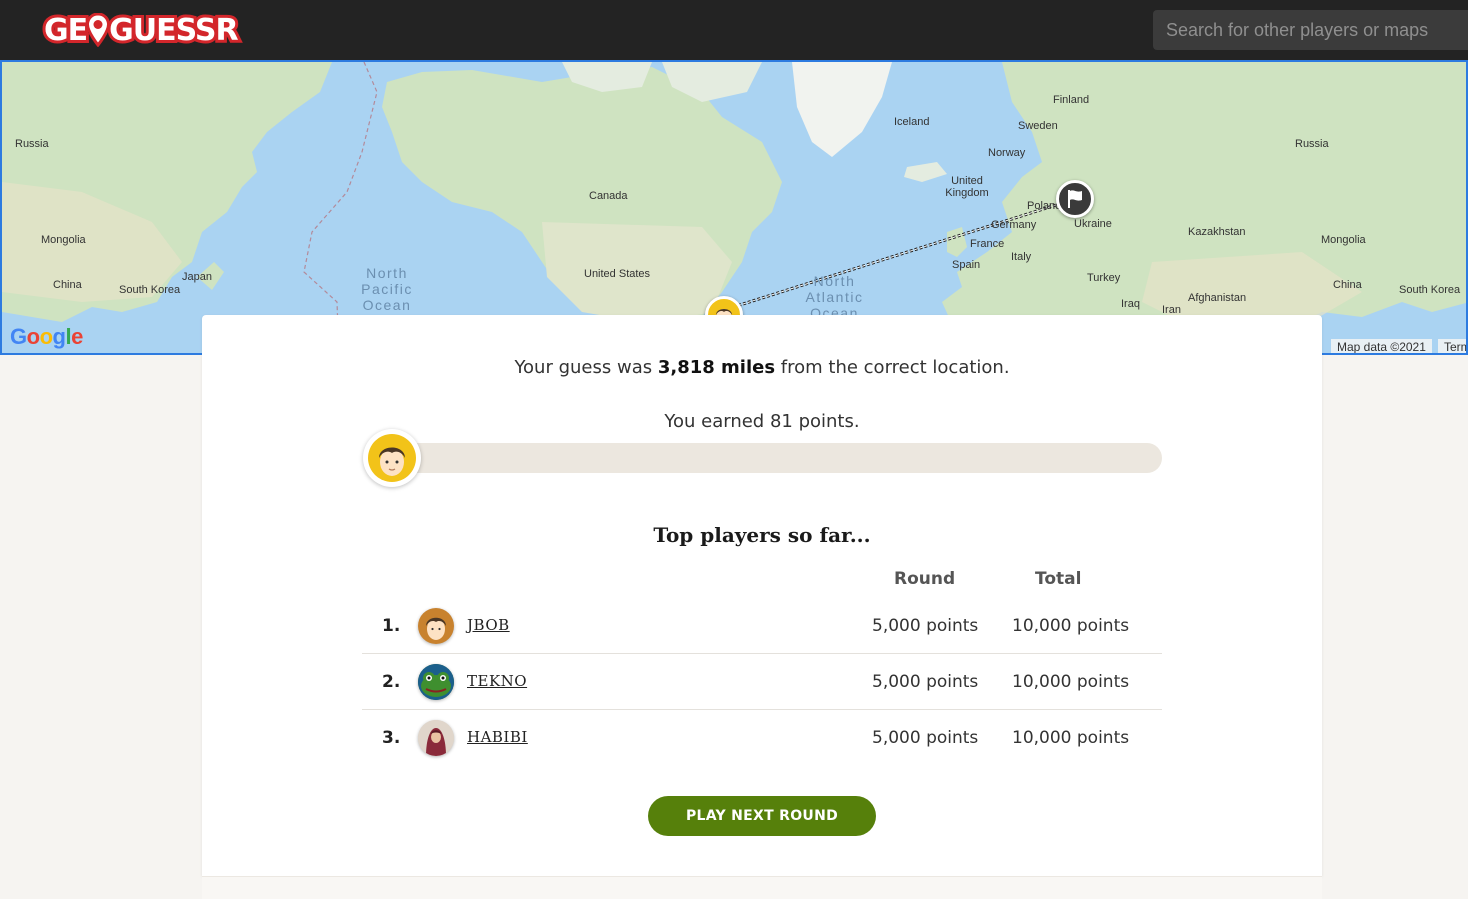  What do you see at coordinates (66, 30) in the screenshot?
I see `logo-text-left: GE` at bounding box center [66, 30].